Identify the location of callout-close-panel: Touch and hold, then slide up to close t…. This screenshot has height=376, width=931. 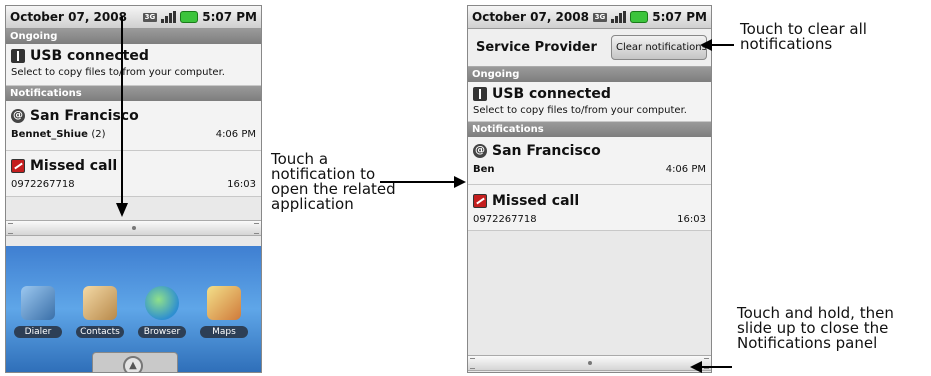
(815, 328).